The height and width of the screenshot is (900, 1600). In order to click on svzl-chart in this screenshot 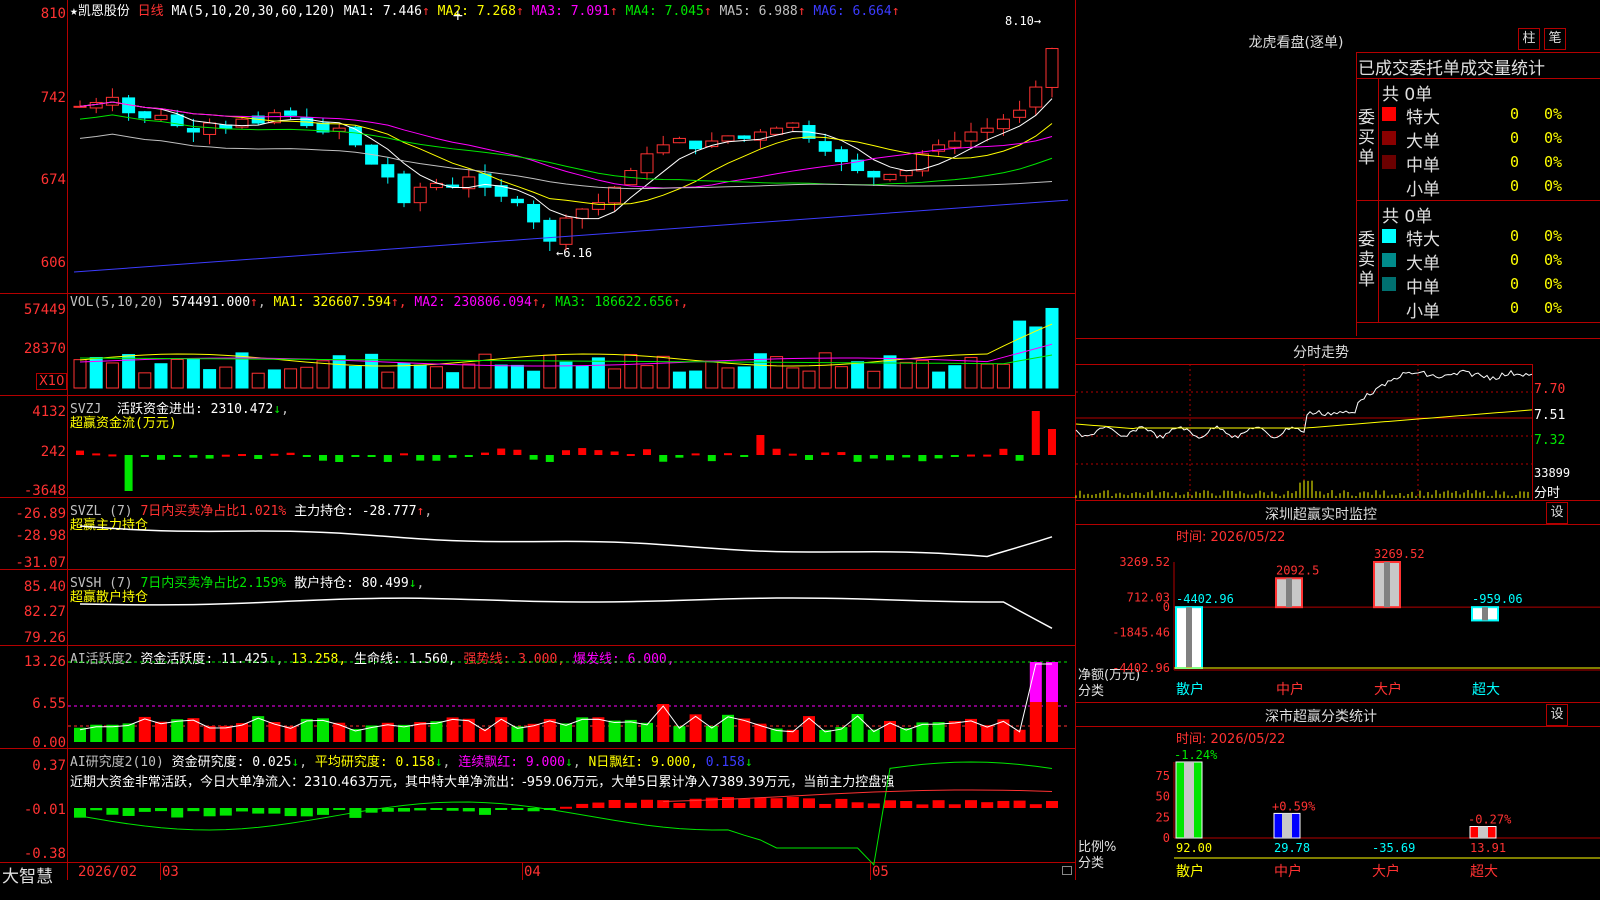, I will do `click(572, 534)`.